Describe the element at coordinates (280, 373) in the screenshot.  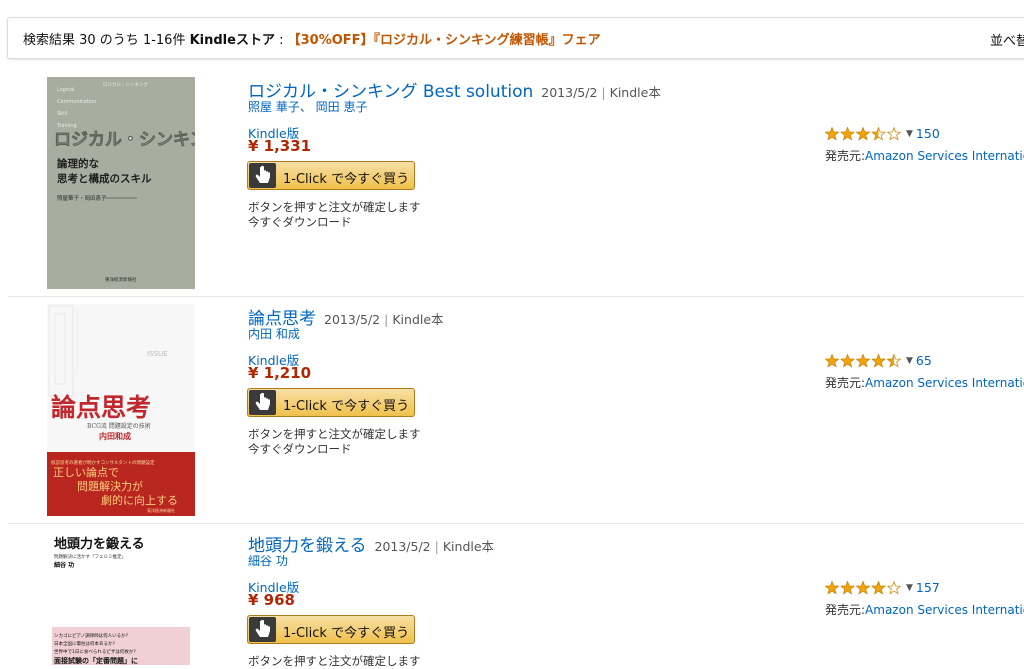
I see `price: ¥ 1,210` at that location.